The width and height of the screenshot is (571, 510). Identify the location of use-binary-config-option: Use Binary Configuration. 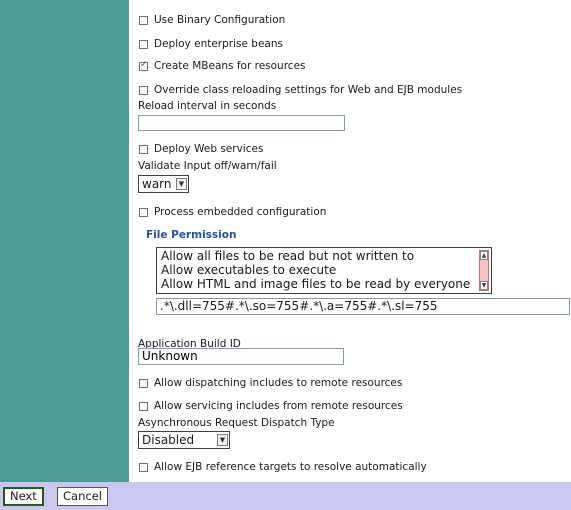
(212, 20).